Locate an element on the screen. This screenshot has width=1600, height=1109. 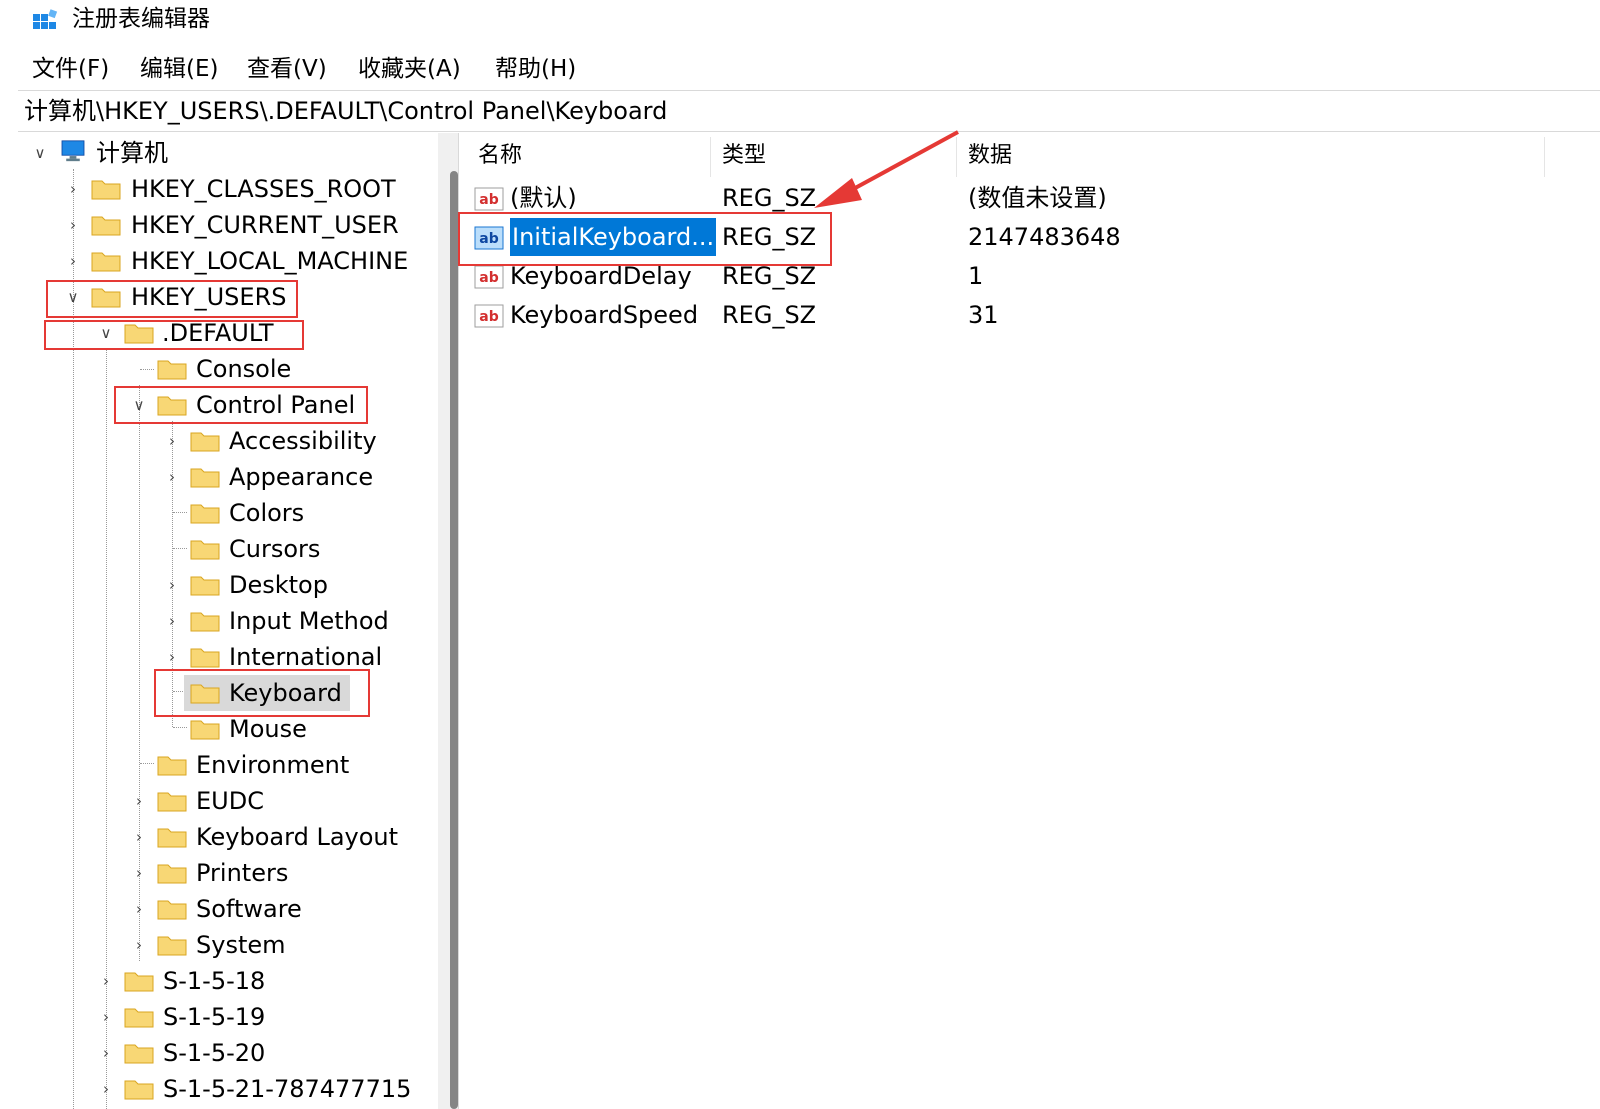
tree-scrollbar-thumb is located at coordinates (454, 640).